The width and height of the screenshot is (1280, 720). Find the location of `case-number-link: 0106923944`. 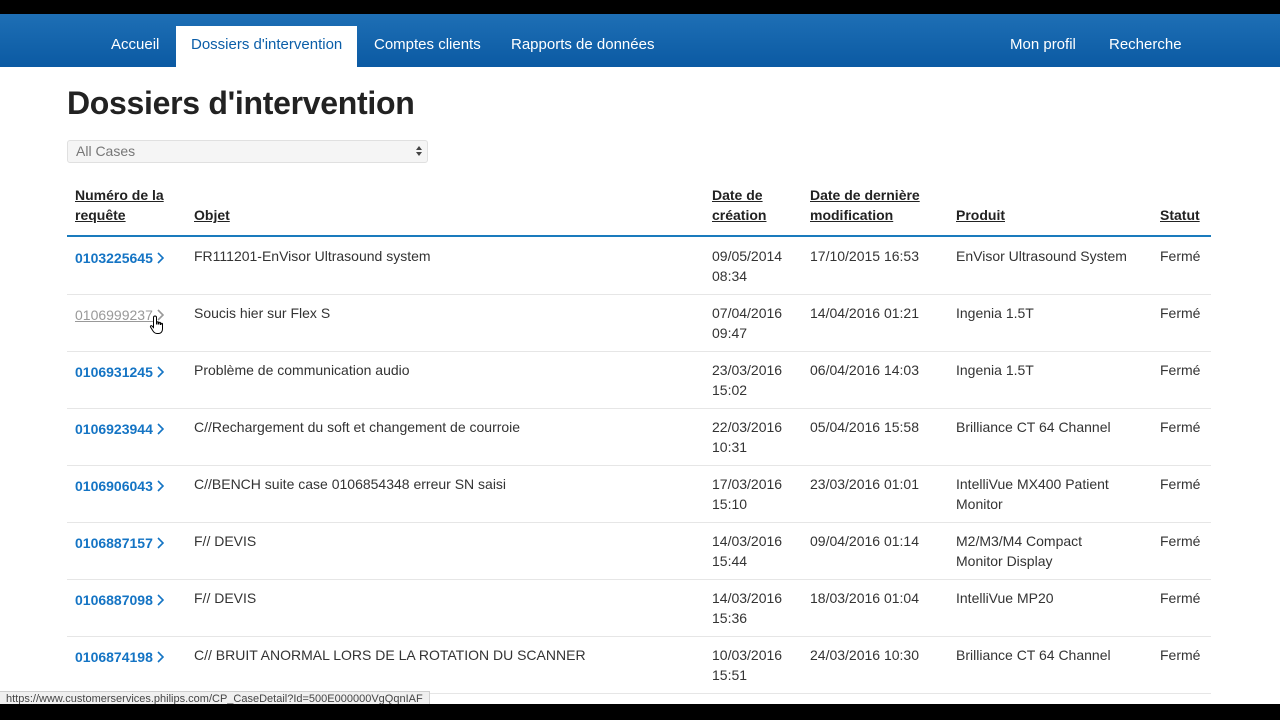

case-number-link: 0106923944 is located at coordinates (120, 429).